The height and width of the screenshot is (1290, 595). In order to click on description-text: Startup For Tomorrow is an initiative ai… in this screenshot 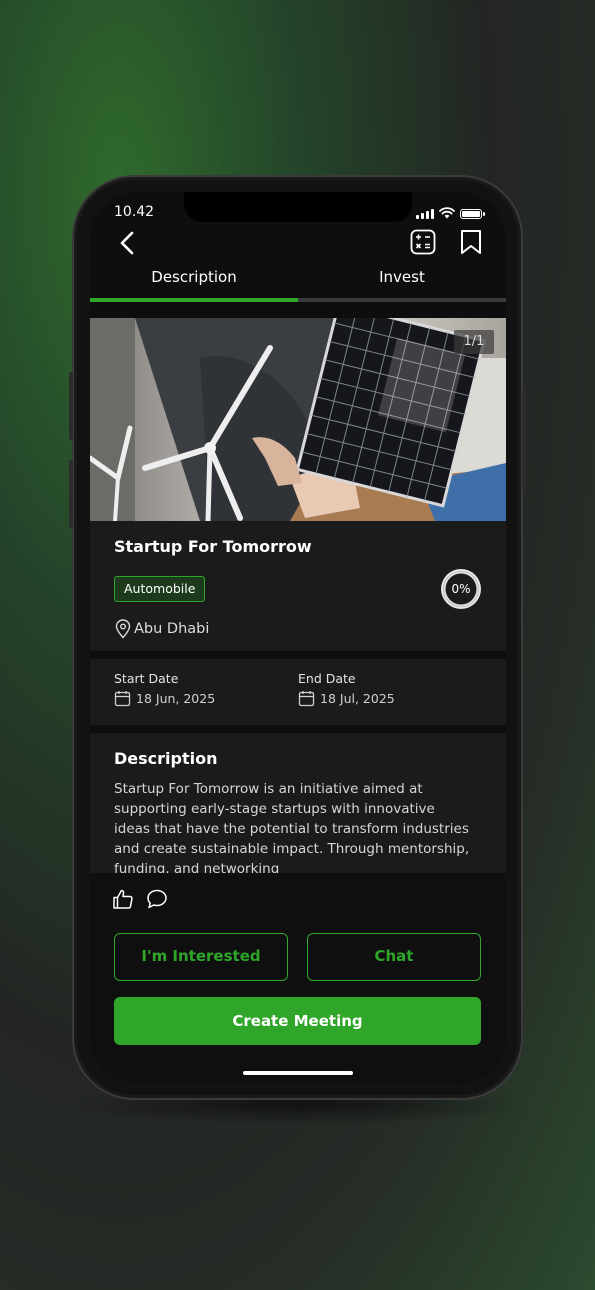, I will do `click(292, 827)`.